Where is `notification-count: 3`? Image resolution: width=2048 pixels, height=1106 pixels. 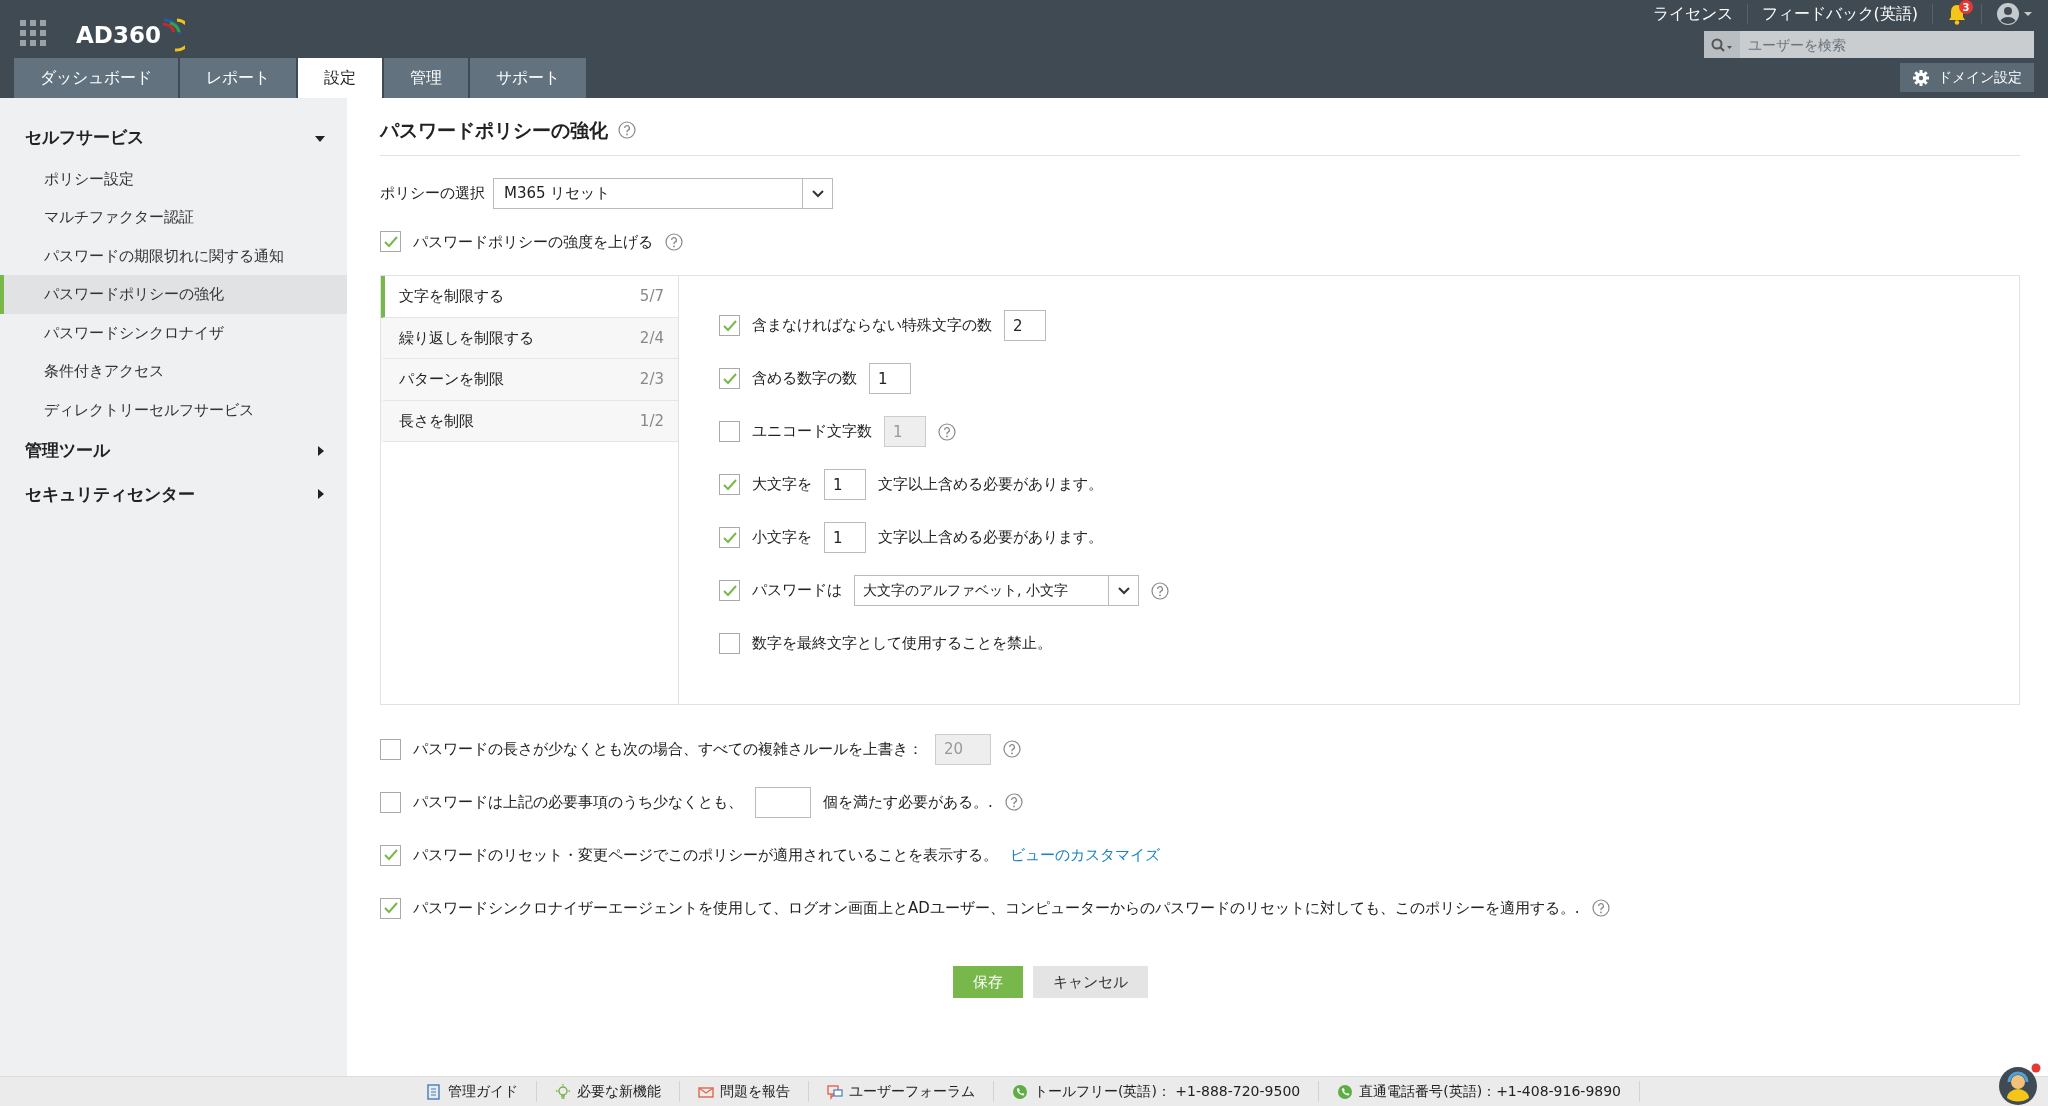 notification-count: 3 is located at coordinates (1966, 7).